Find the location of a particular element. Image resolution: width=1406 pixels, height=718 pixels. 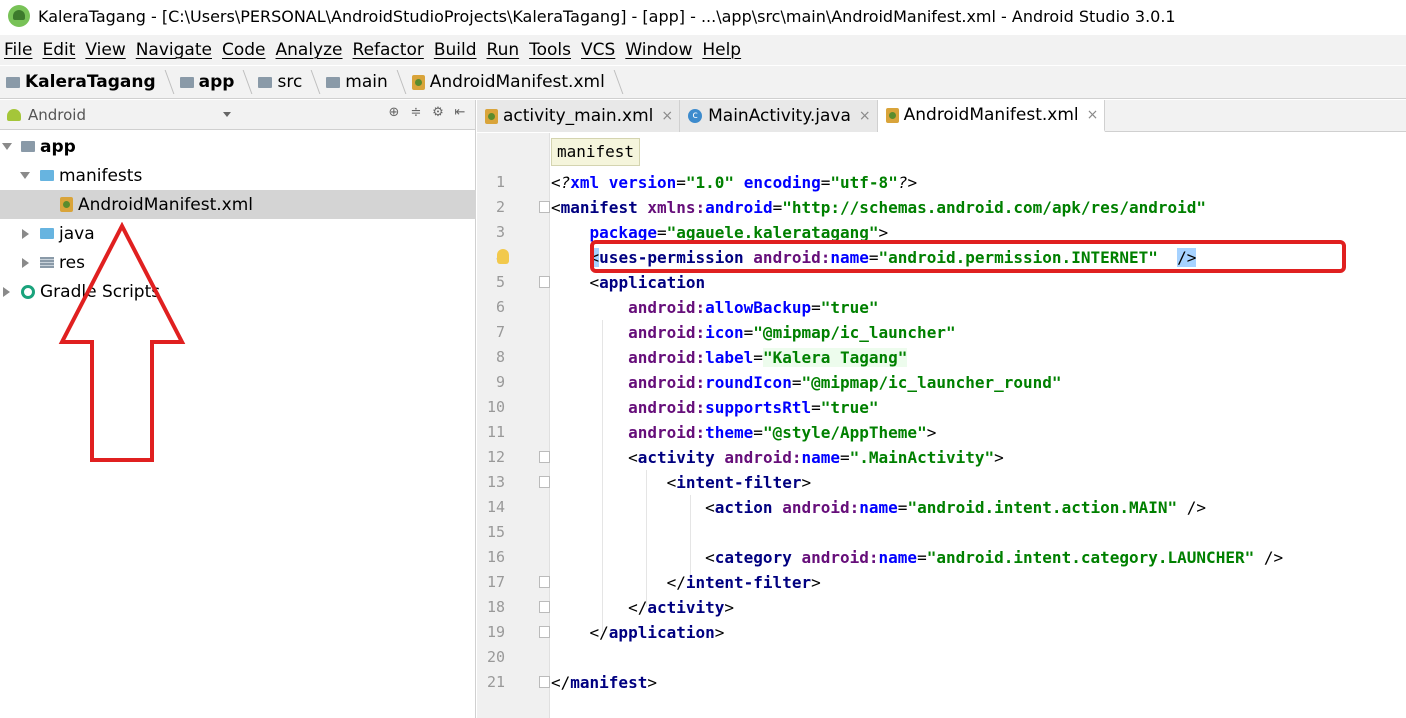

gradle-icon is located at coordinates (28, 291).